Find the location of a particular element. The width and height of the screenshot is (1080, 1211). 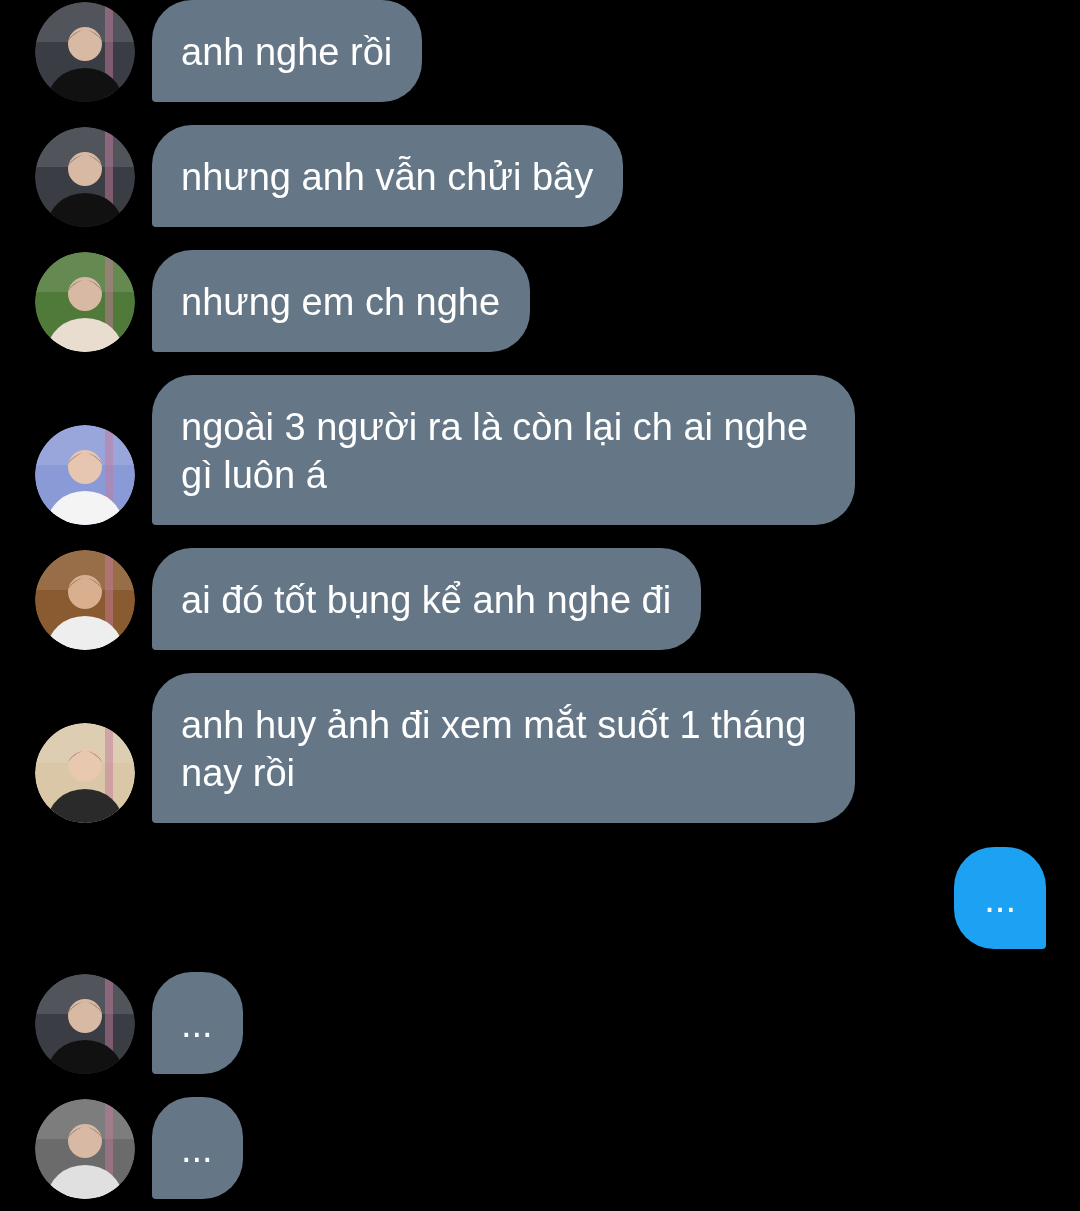

message-bubble: ai đó tốt bụng kể anh nghe đi is located at coordinates (427, 599).